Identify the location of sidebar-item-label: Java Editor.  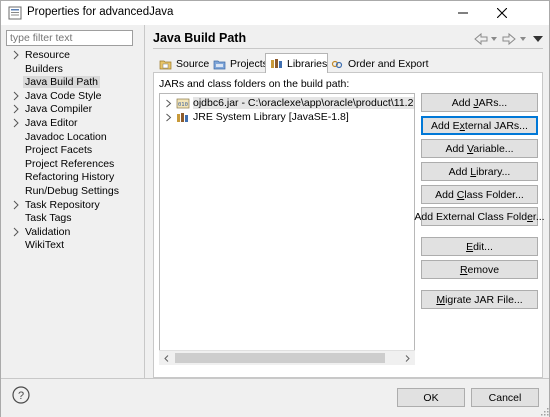
(51, 123).